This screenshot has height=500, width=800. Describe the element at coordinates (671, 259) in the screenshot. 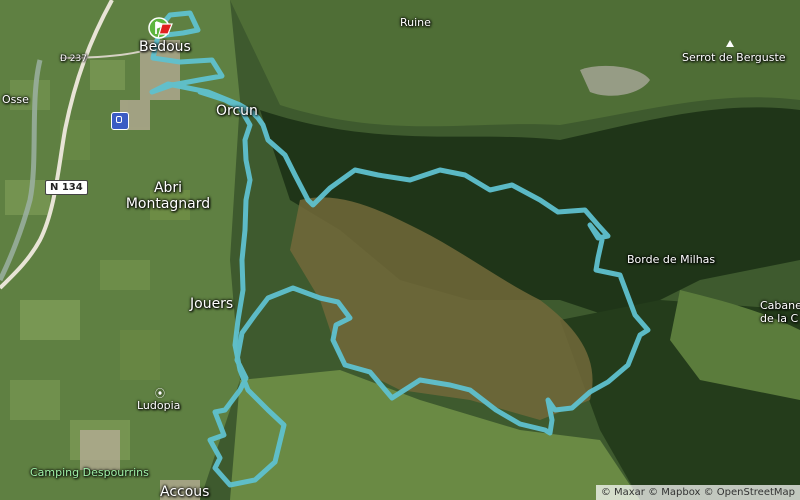

I see `label-borde-de-milhas: Borde de Milhas` at that location.